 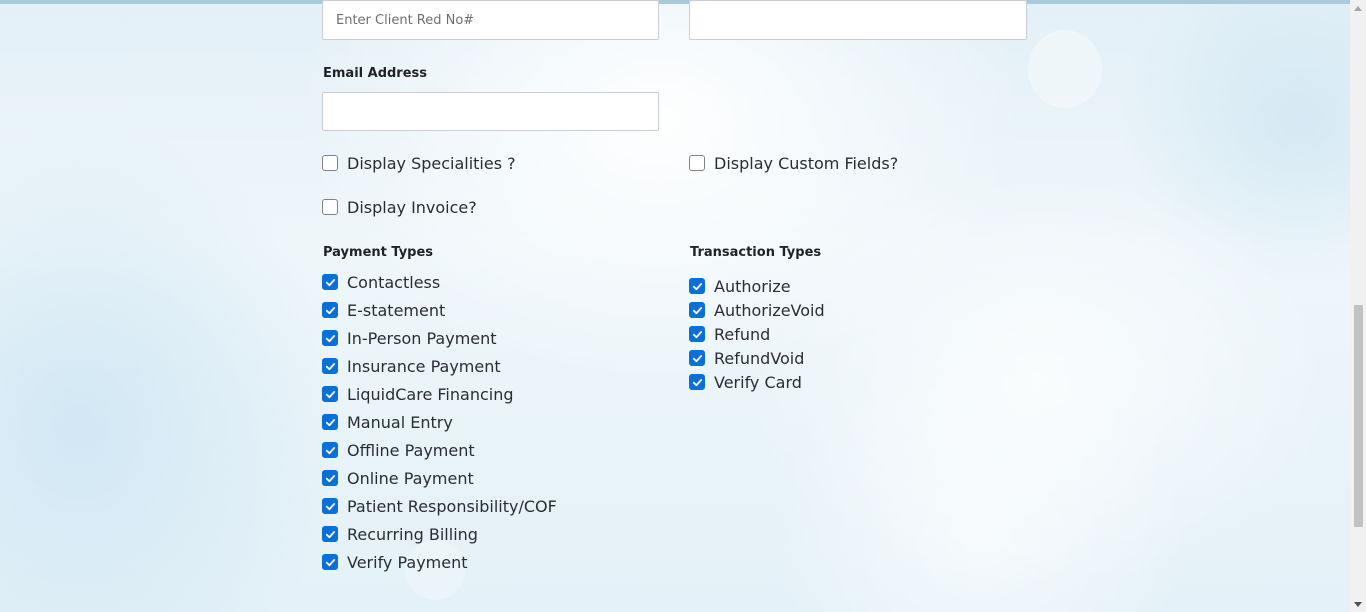 What do you see at coordinates (769, 310) in the screenshot?
I see `checkbox-label: AuthorizeVoid` at bounding box center [769, 310].